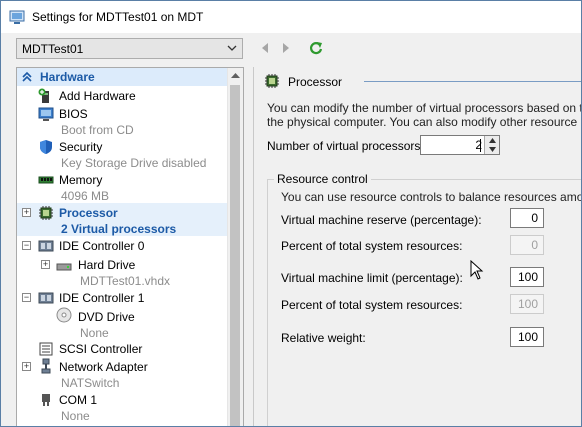 The height and width of the screenshot is (427, 582). I want to click on tree-item-label: DVD Drive, so click(106, 317).